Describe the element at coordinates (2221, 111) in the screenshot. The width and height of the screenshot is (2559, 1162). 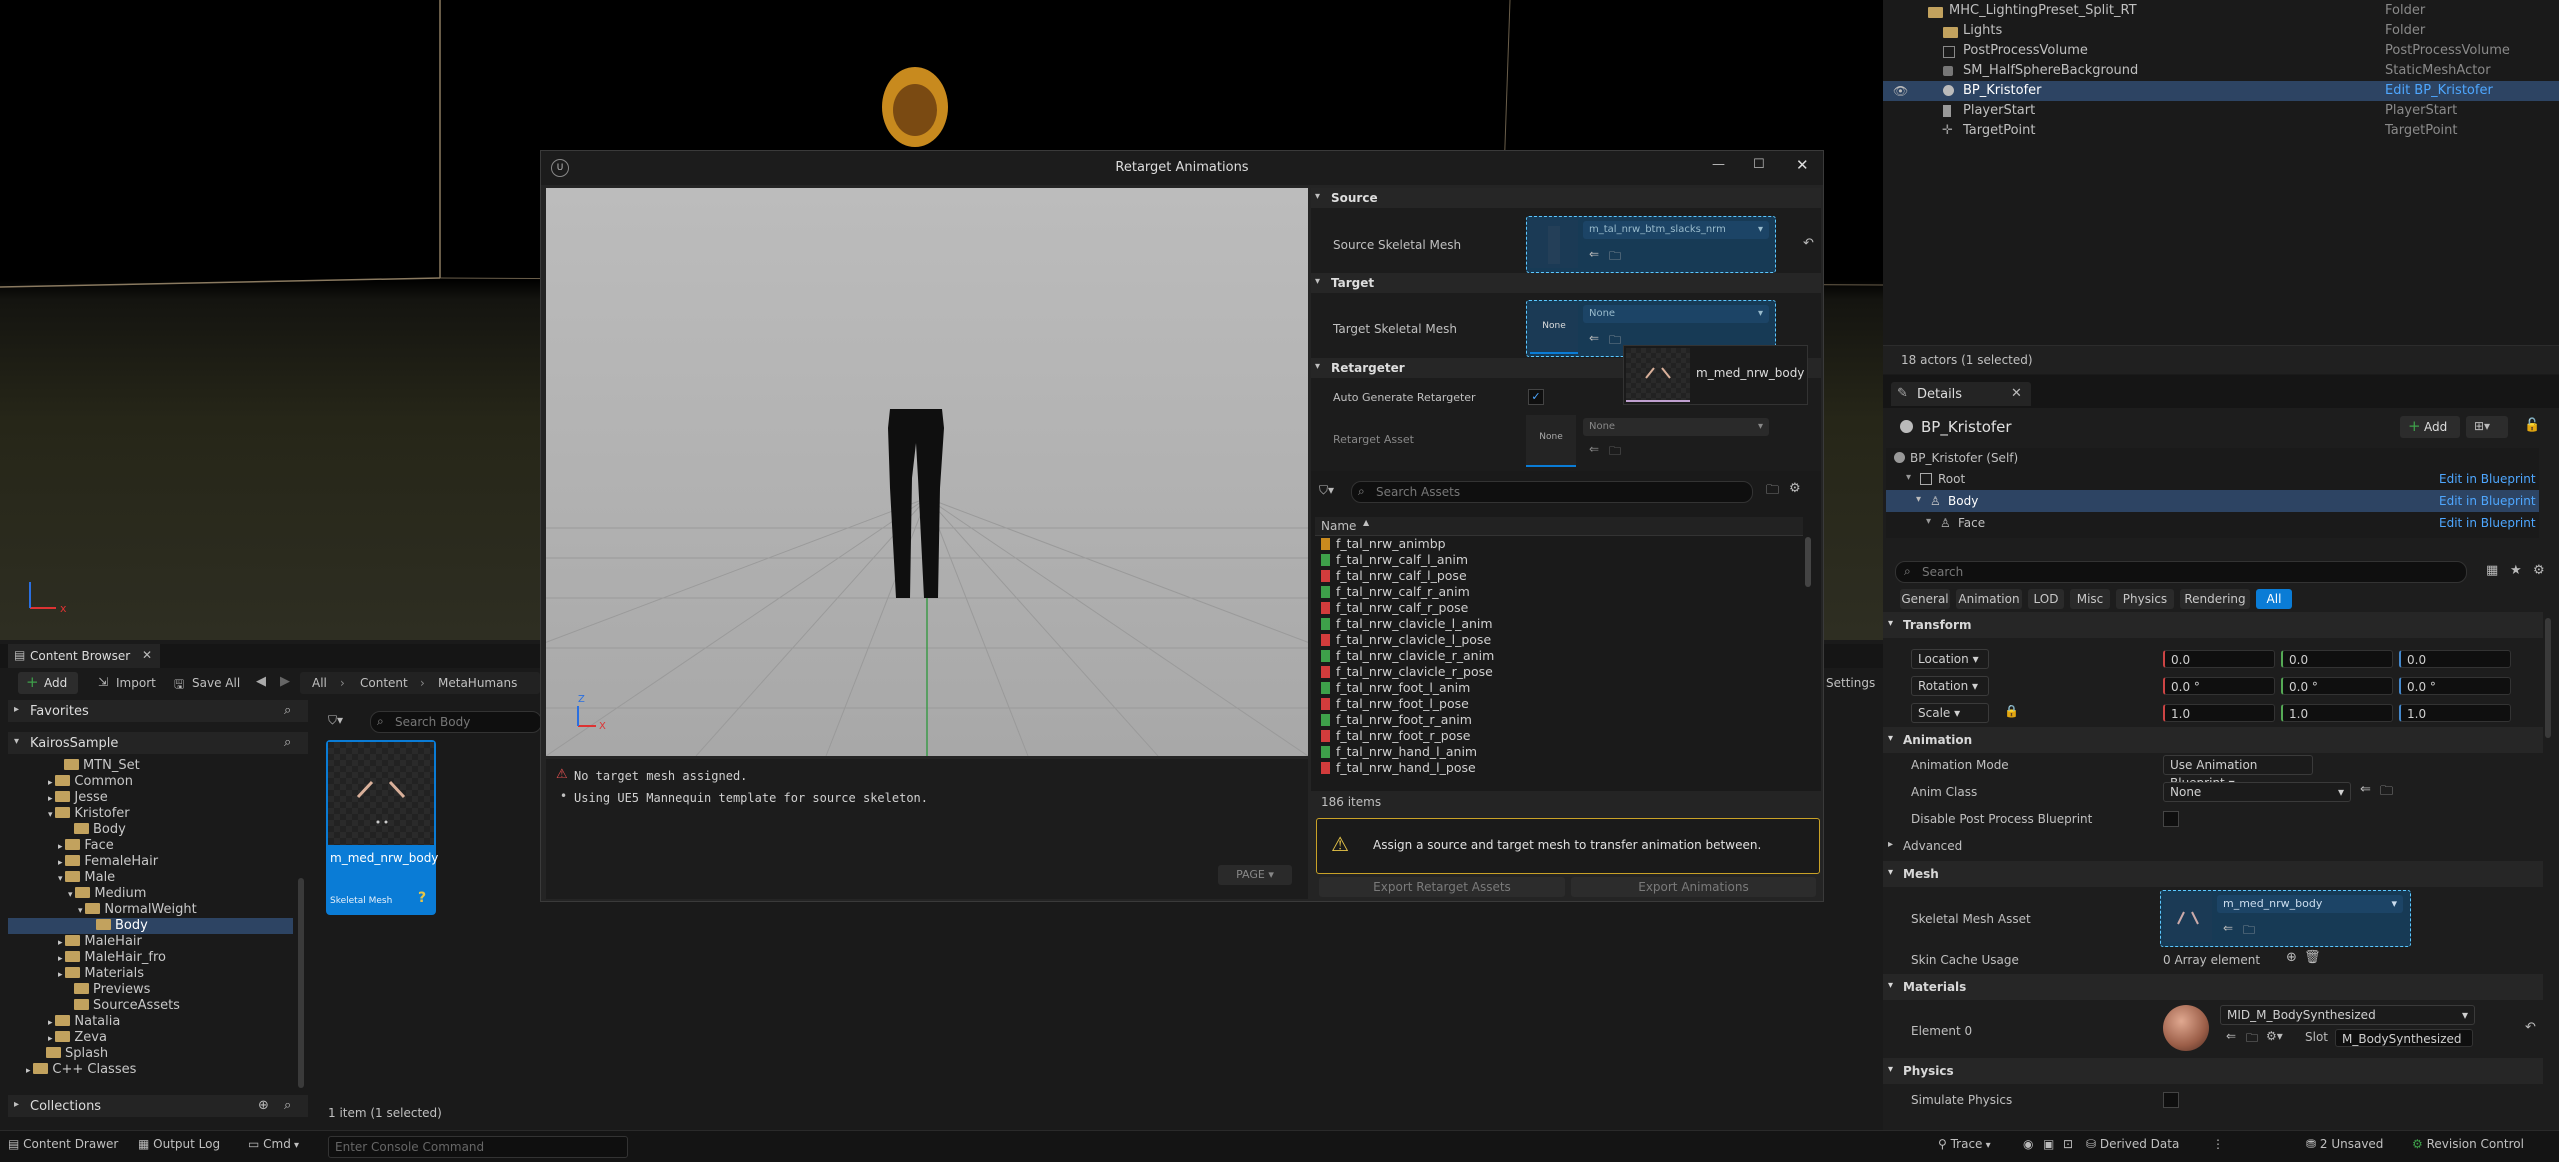
I see `outliner-row: PlayerStart PlayerStart` at that location.